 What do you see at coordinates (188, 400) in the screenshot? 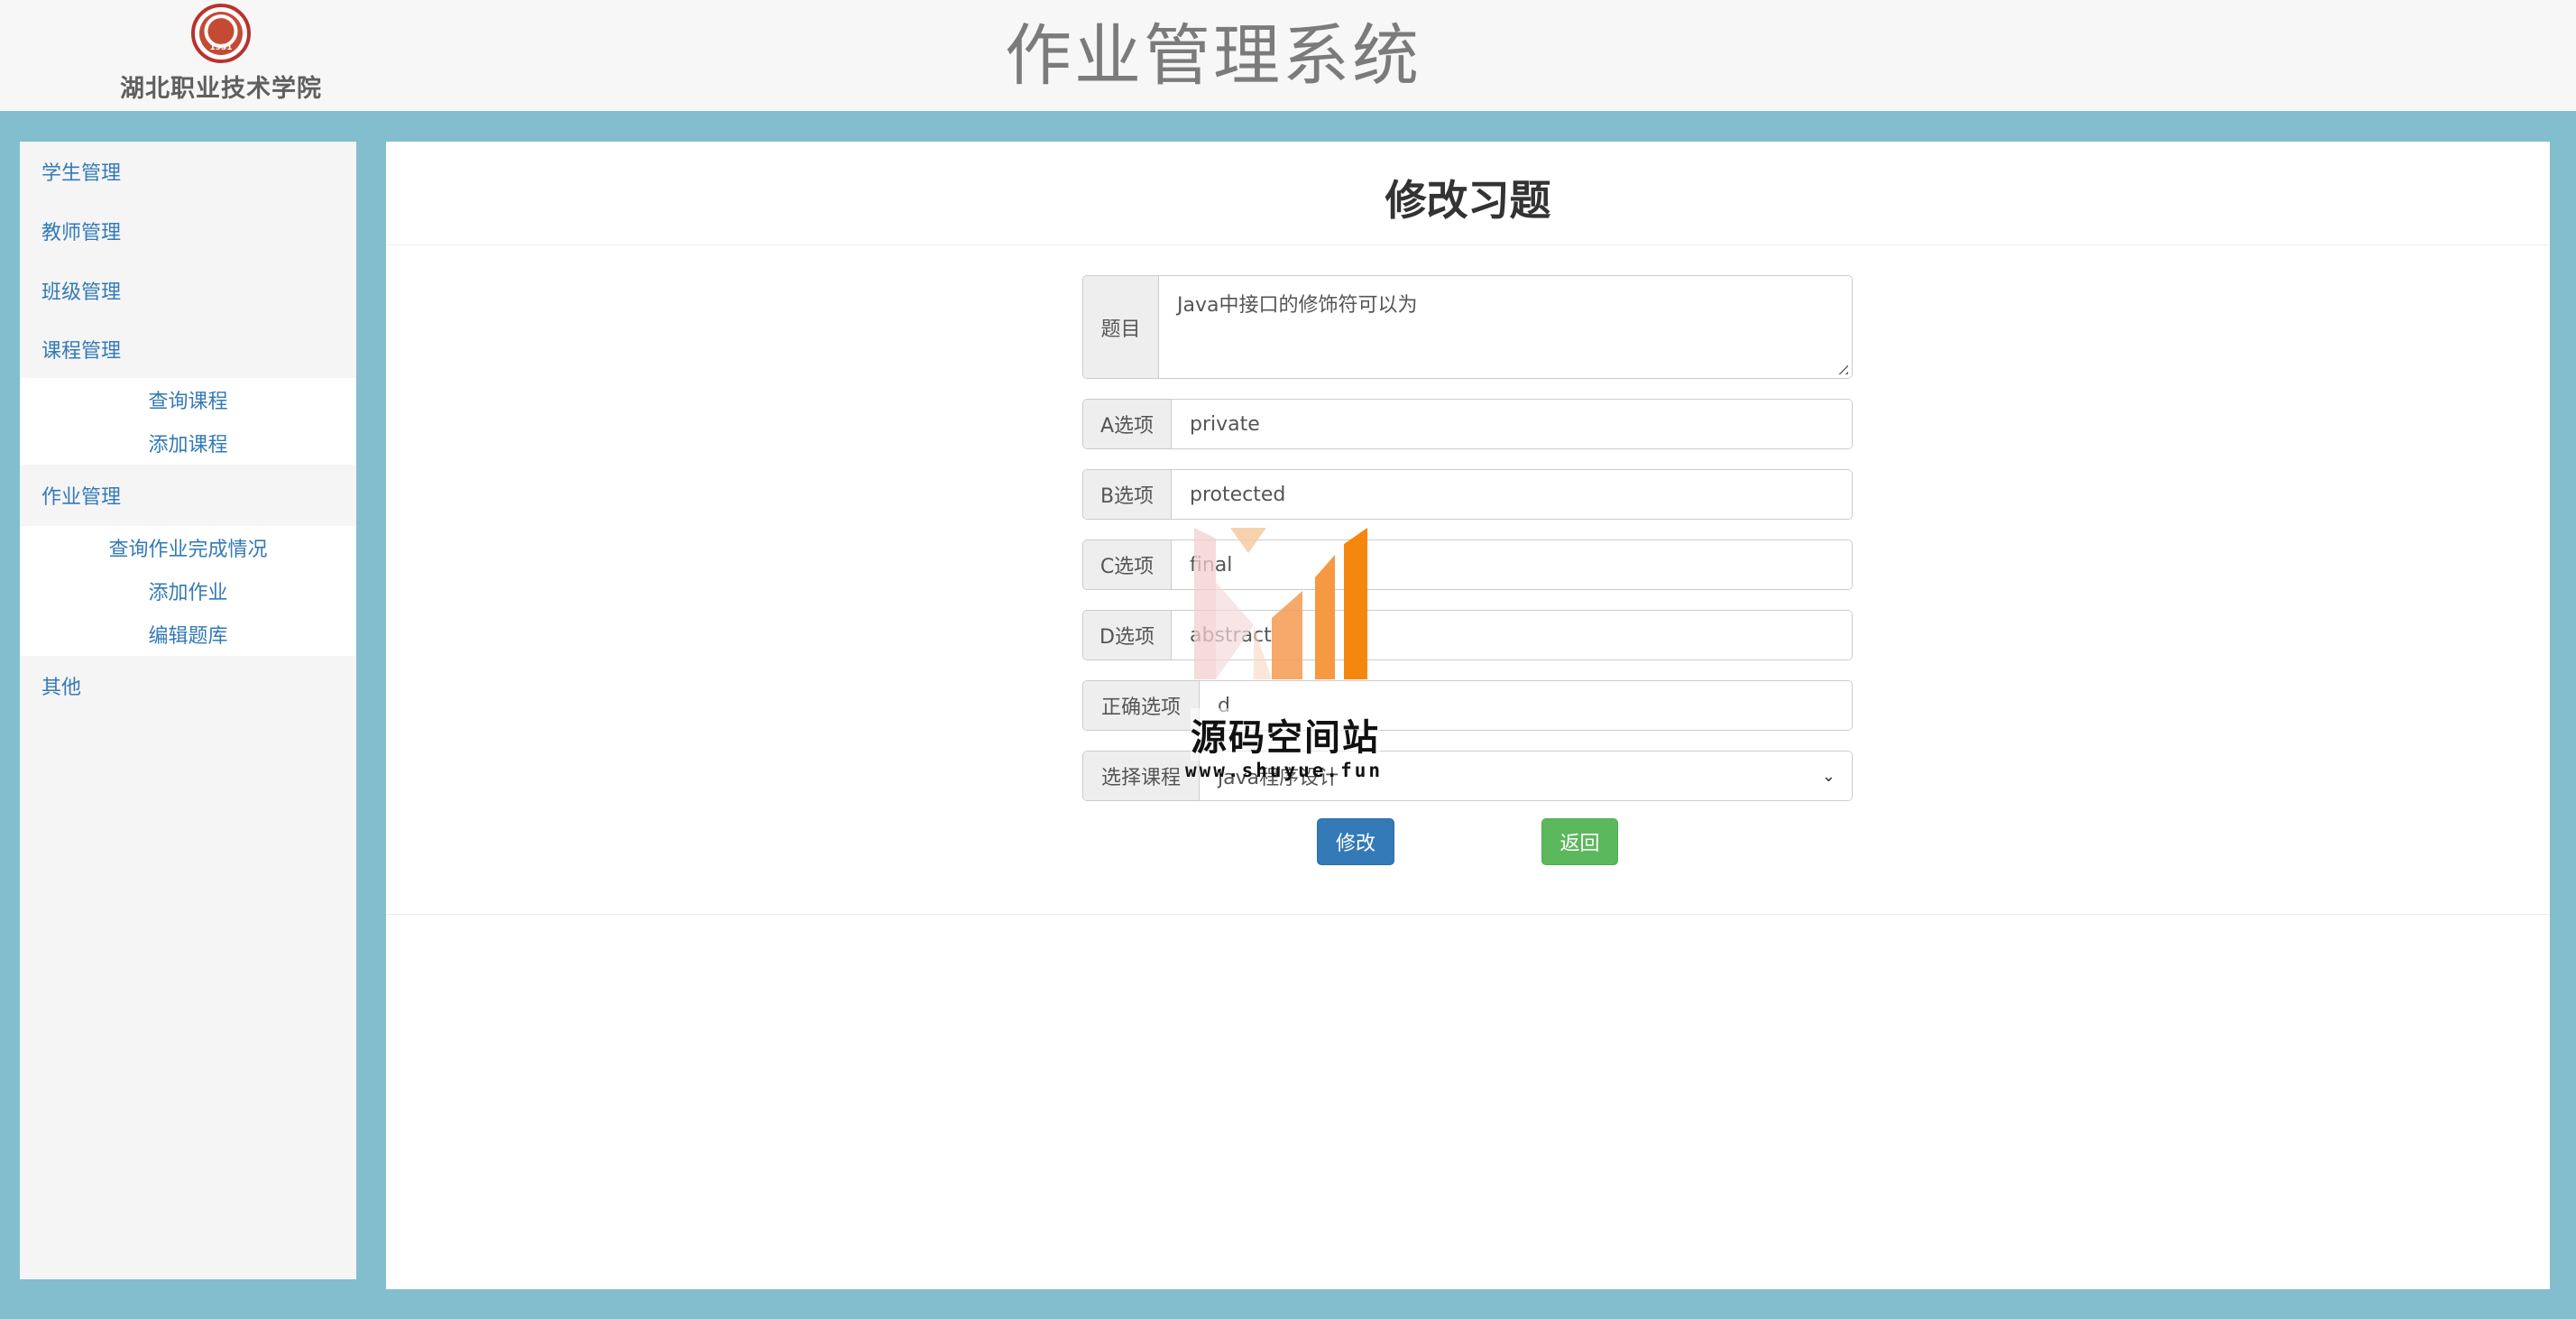
I see `submenu-item-query-course: 查询课程` at bounding box center [188, 400].